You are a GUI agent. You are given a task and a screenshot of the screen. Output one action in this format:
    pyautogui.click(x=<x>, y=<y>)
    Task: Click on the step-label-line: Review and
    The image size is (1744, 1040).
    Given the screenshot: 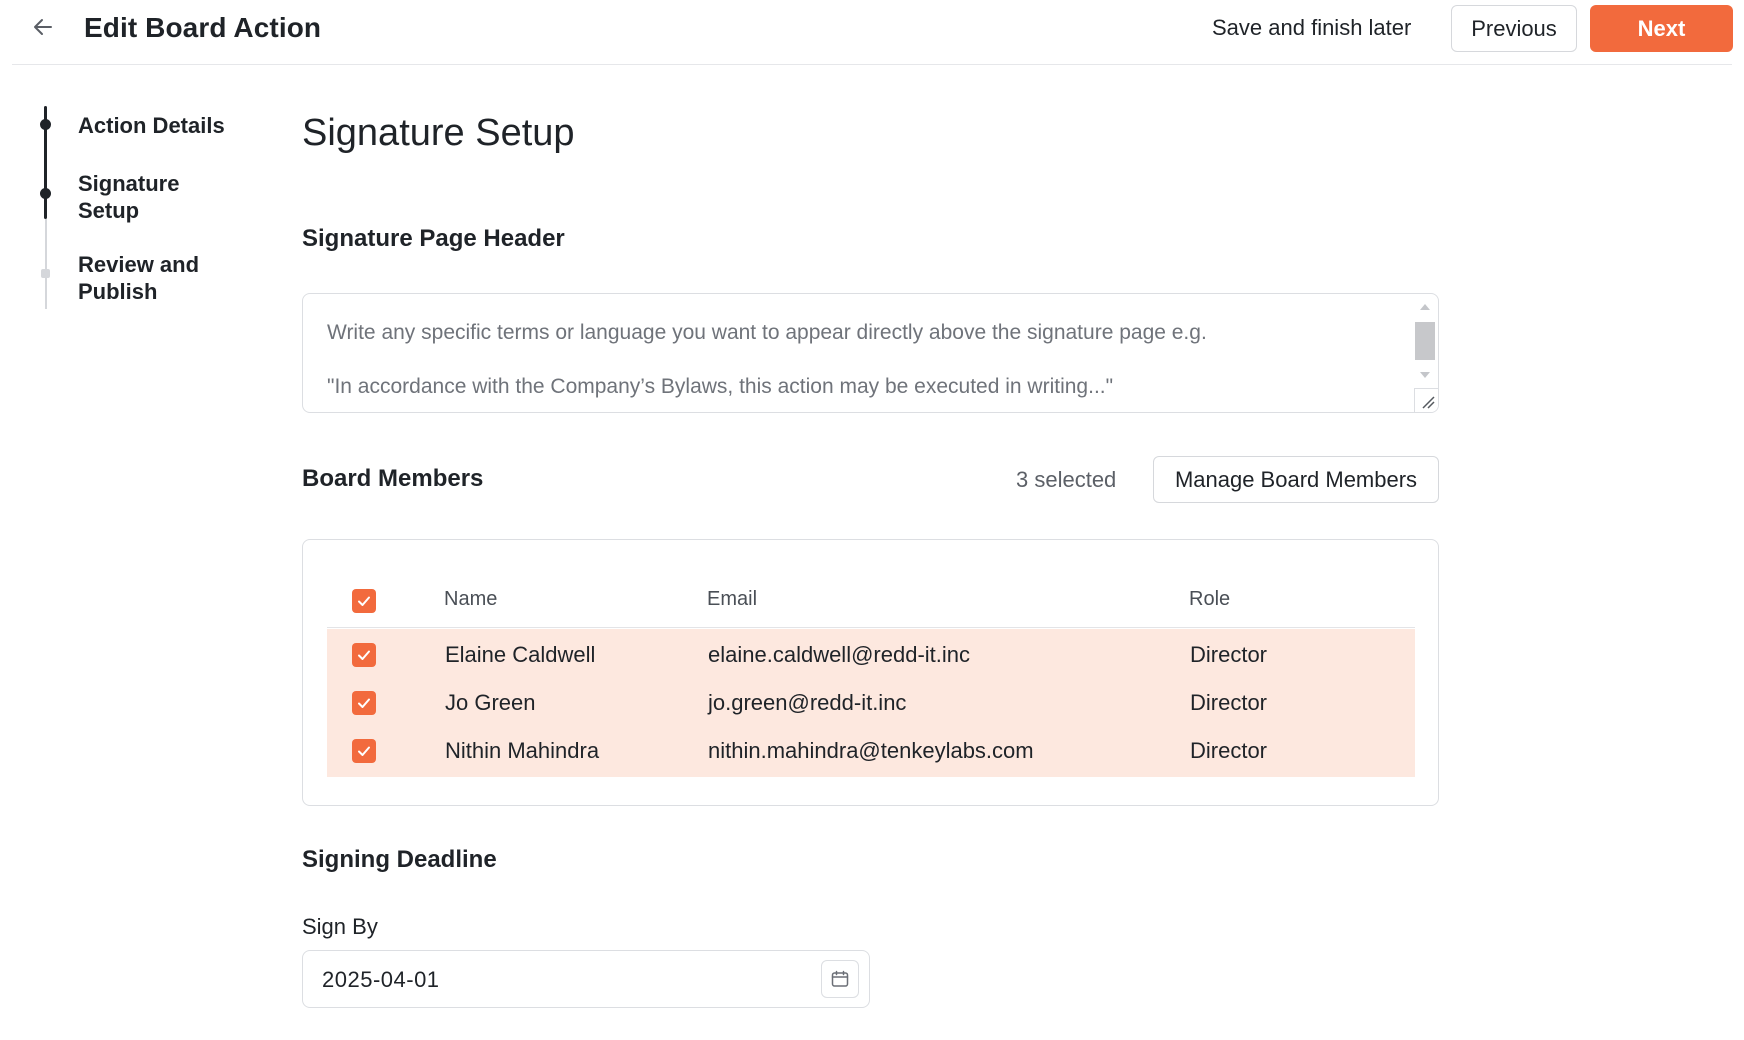 What is the action you would take?
    pyautogui.click(x=139, y=264)
    